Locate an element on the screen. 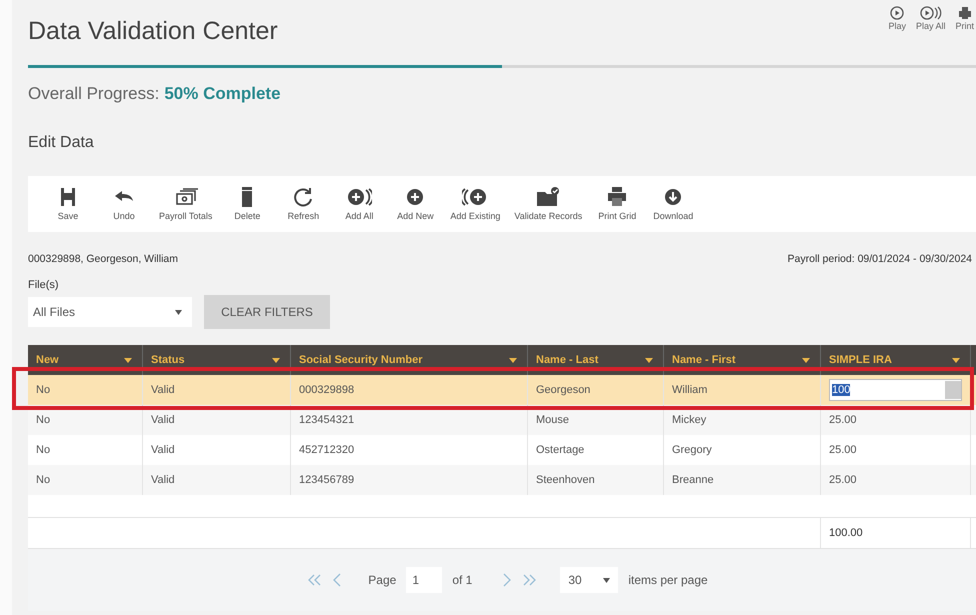  section-title: Edit Data is located at coordinates (61, 143).